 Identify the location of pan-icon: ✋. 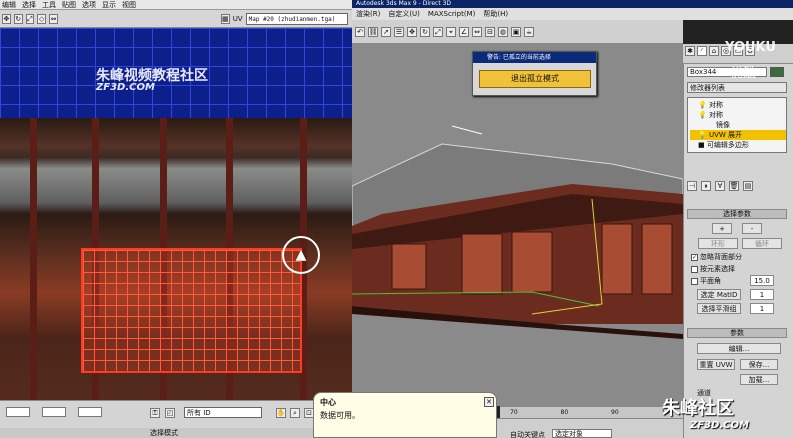
(281, 413).